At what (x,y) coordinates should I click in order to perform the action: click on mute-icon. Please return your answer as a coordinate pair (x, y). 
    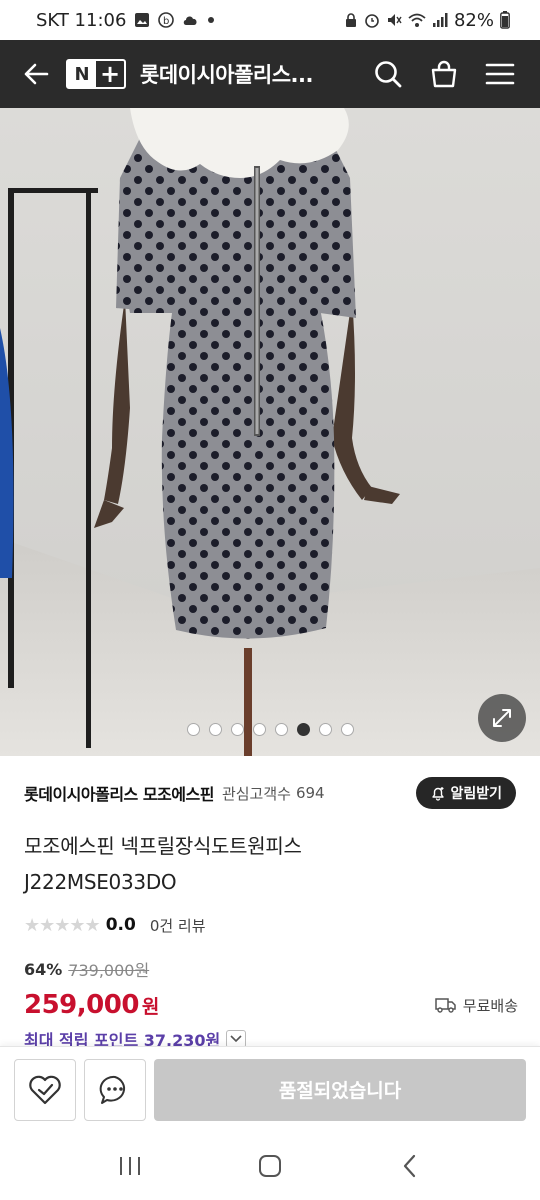
    Looking at the image, I should click on (394, 20).